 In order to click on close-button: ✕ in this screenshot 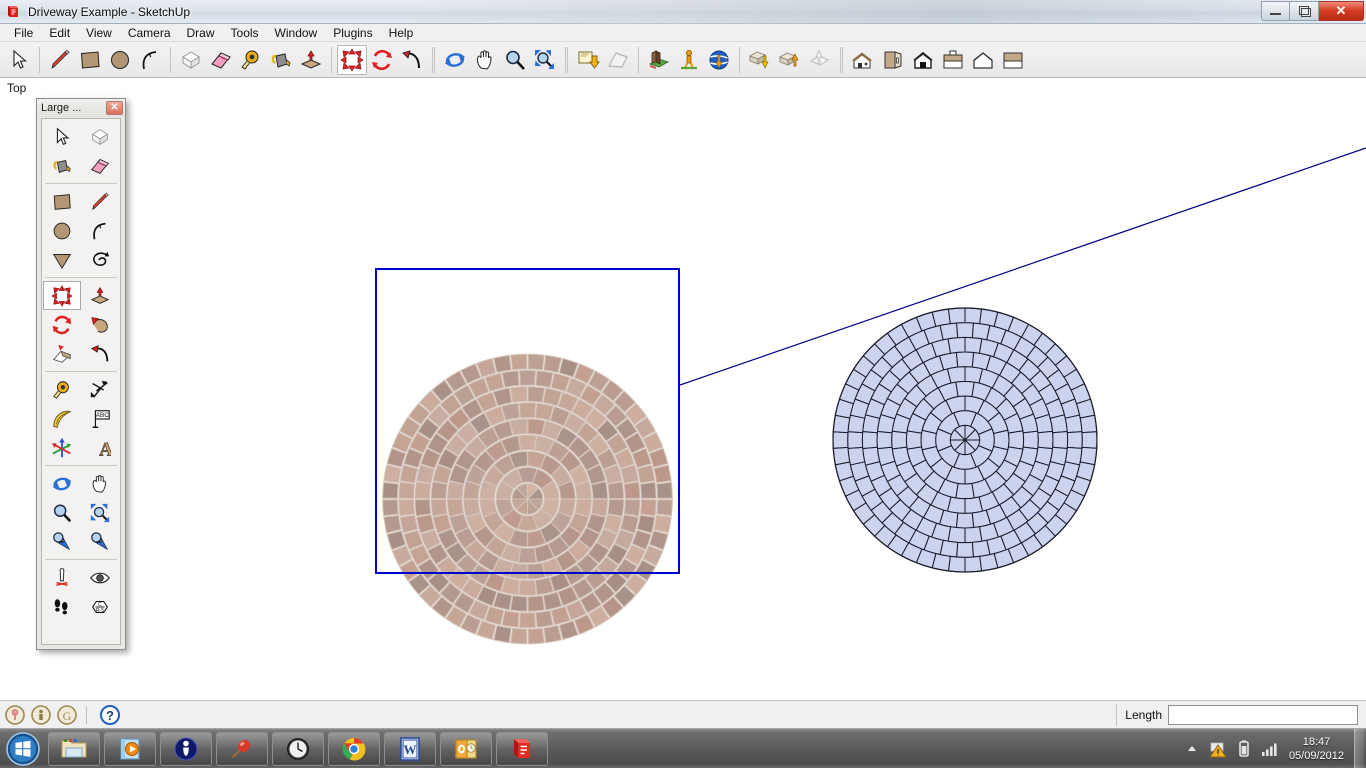, I will do `click(1341, 11)`.